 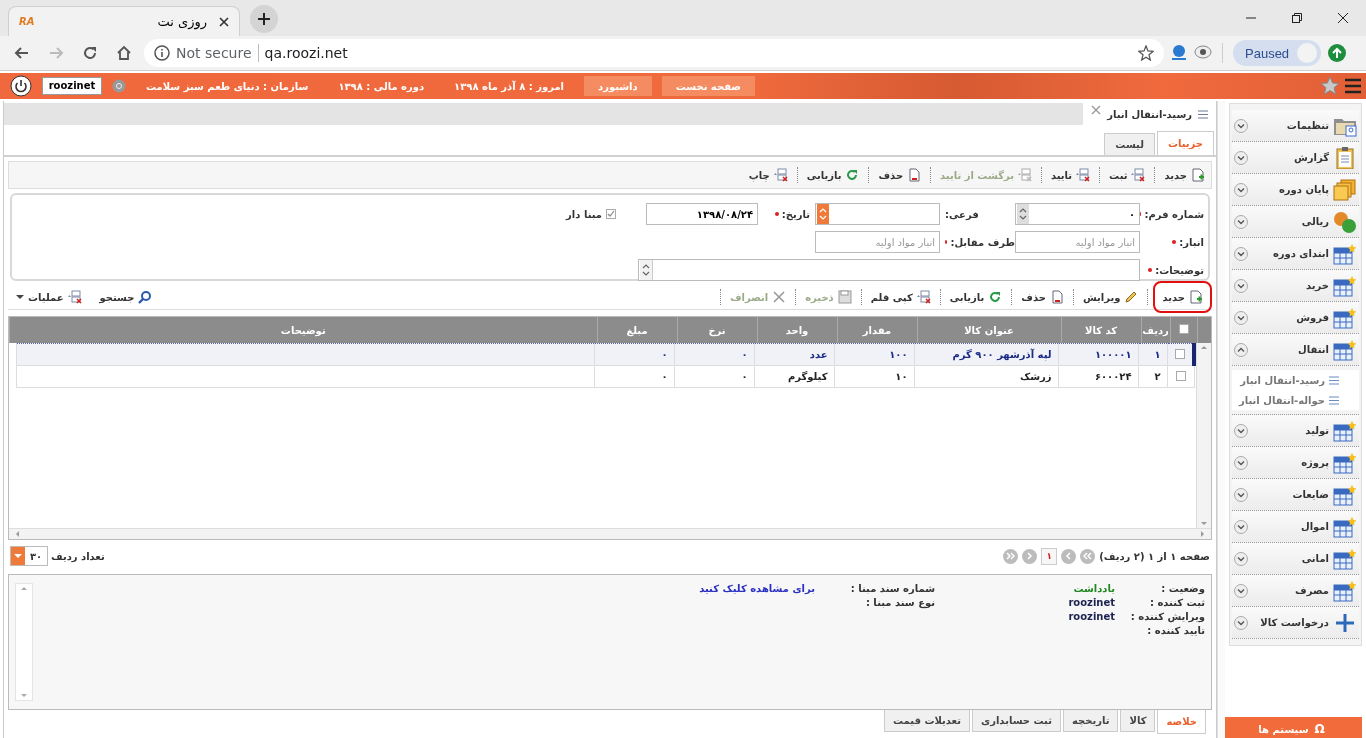 What do you see at coordinates (986, 376) in the screenshot?
I see `table-cell: زرشک` at bounding box center [986, 376].